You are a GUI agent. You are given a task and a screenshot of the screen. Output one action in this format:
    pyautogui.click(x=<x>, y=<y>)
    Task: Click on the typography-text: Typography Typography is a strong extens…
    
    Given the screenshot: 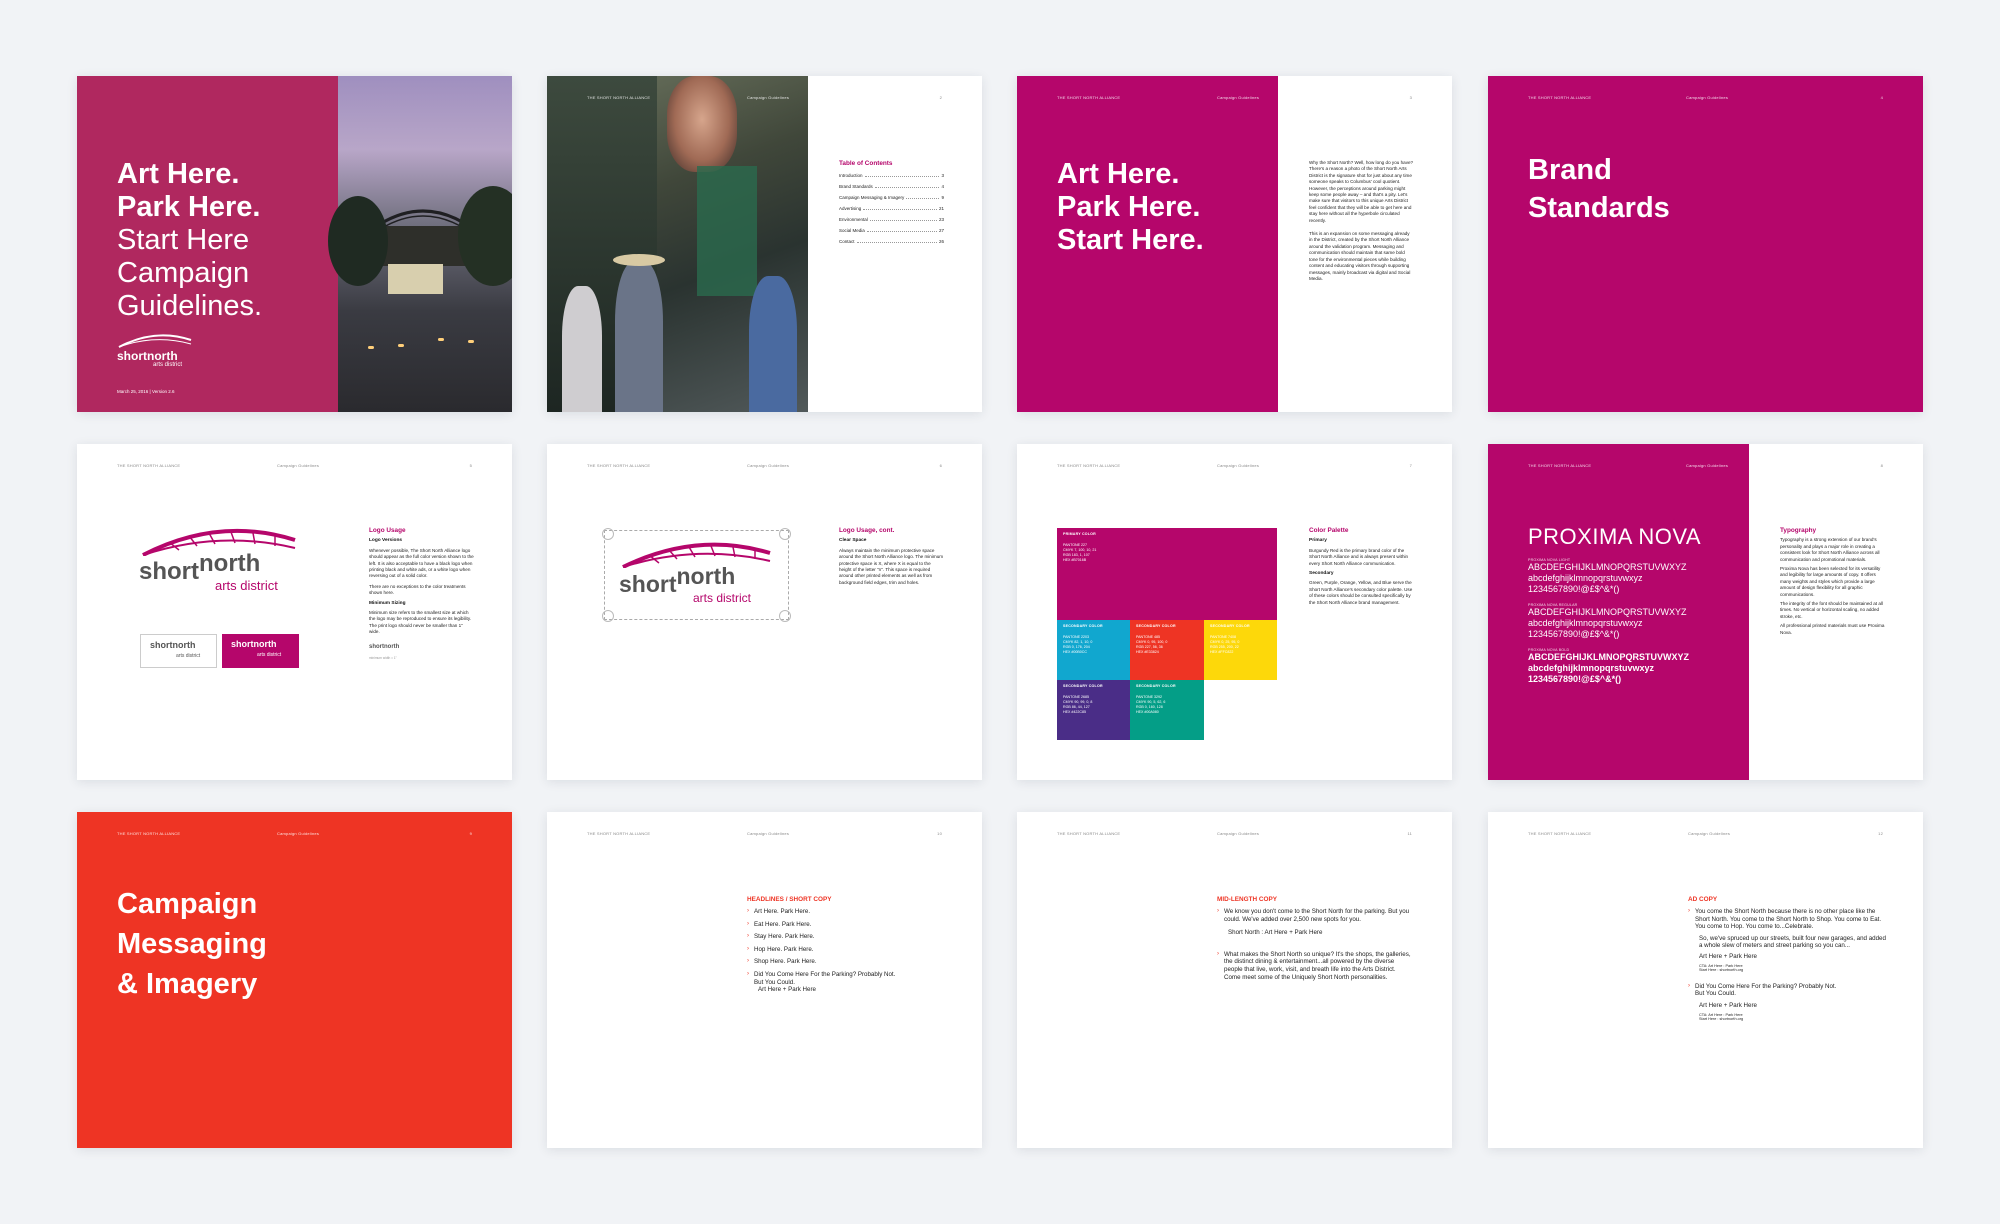 What is the action you would take?
    pyautogui.click(x=1832, y=581)
    